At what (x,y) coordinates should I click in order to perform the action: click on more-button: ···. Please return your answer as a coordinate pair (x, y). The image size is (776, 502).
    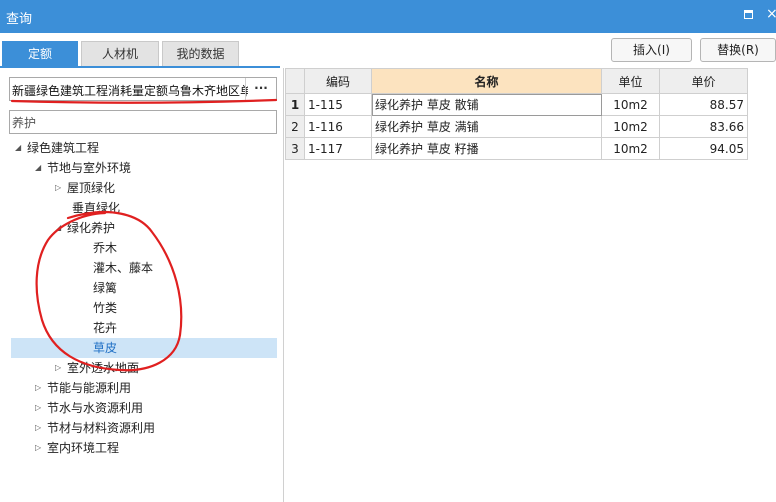
    Looking at the image, I should click on (260, 89).